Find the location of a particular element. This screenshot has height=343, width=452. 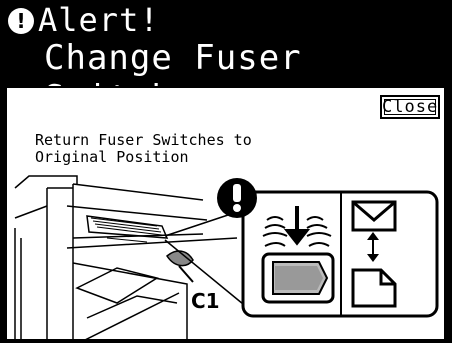

alert-title: Alert! is located at coordinates (99, 20).